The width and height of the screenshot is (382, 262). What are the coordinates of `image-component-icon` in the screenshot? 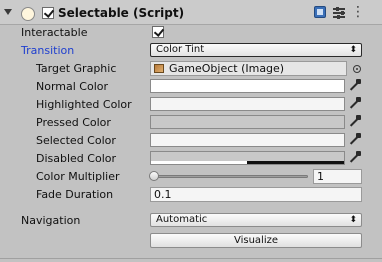 It's located at (159, 68).